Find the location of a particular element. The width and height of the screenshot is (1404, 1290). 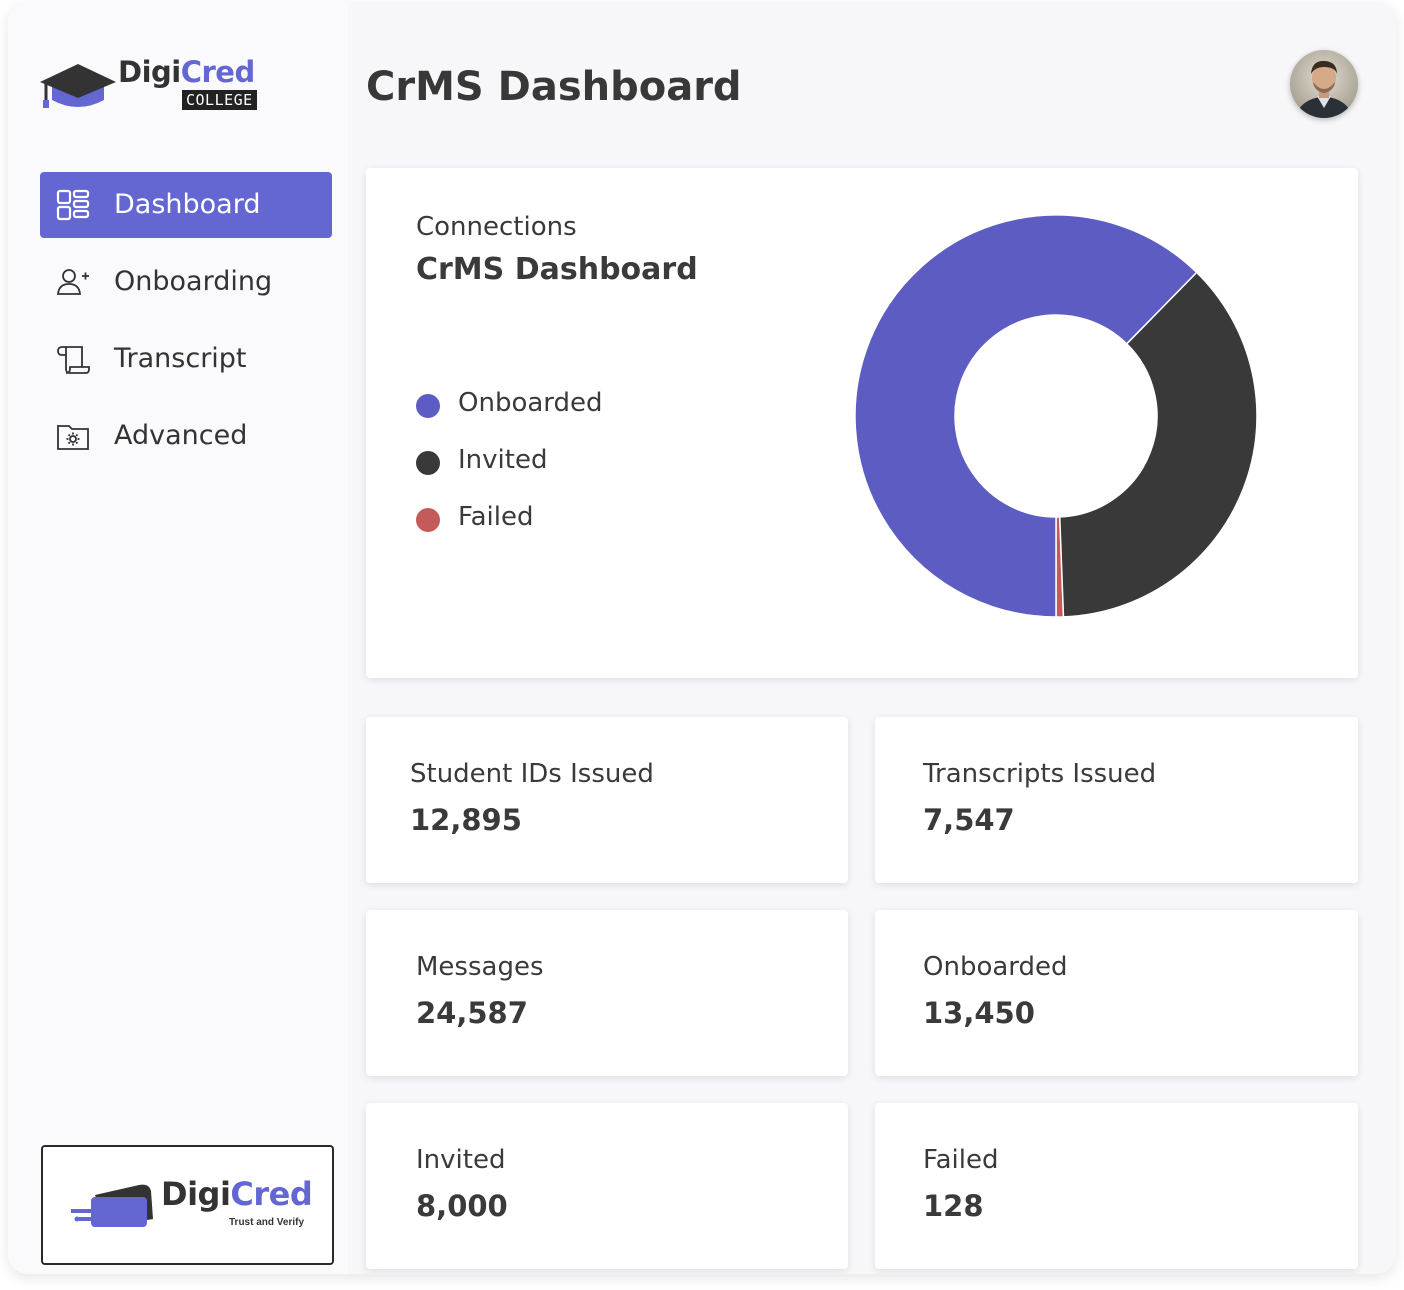

stat-label: Onboarded is located at coordinates (995, 967).